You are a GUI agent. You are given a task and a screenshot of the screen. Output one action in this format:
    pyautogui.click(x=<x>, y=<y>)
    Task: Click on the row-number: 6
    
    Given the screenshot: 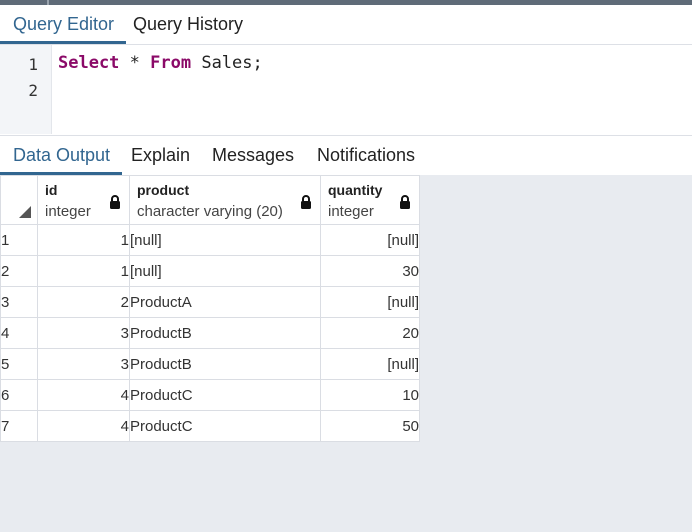 What is the action you would take?
    pyautogui.click(x=19, y=395)
    